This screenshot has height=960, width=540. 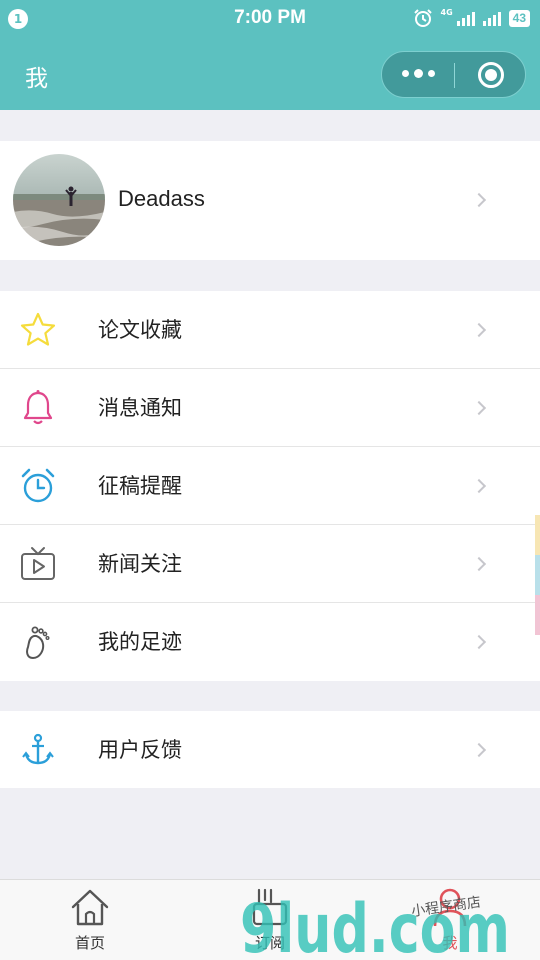 I want to click on menu-item-label: 消息通知, so click(x=140, y=408).